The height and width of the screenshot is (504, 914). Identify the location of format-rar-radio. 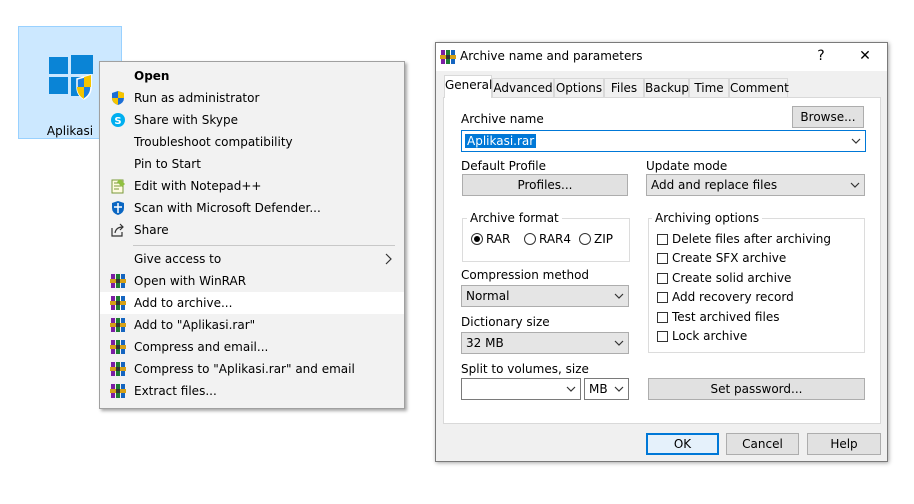
(477, 239).